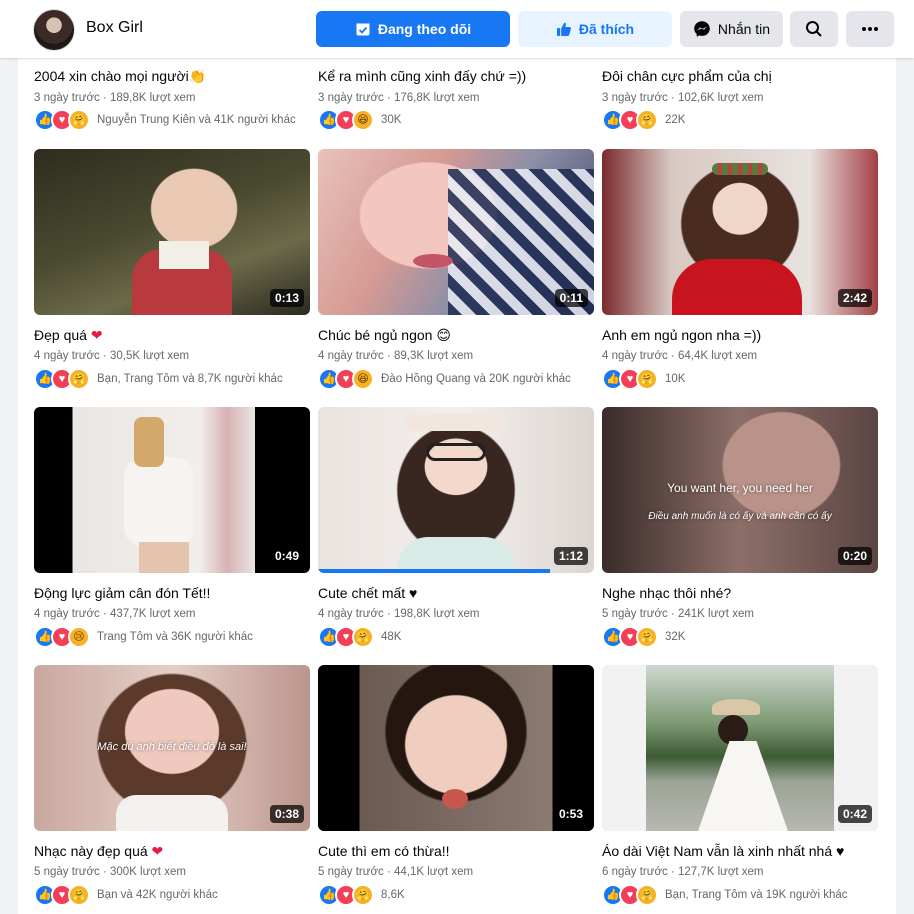  I want to click on video-thumbnail: 0:11, so click(456, 232).